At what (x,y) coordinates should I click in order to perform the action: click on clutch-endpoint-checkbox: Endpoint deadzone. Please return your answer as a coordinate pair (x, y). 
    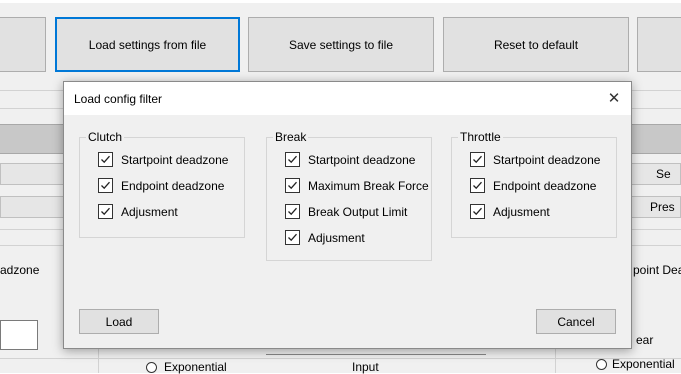
    Looking at the image, I should click on (163, 185).